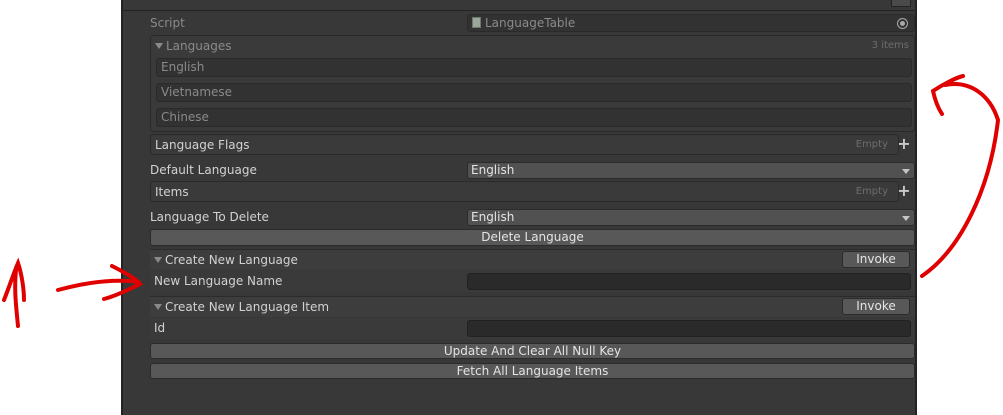 Image resolution: width=1003 pixels, height=415 pixels. What do you see at coordinates (960, 176) in the screenshot?
I see `annotation-curved-arrow` at bounding box center [960, 176].